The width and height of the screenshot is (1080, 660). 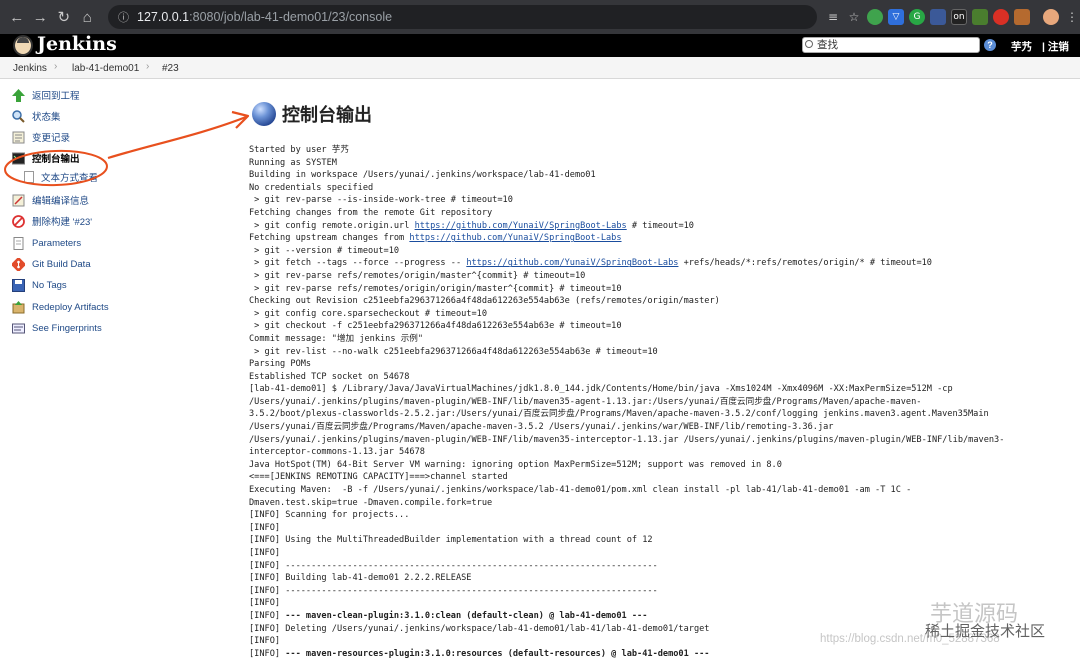 What do you see at coordinates (17, 17) in the screenshot?
I see `back-icon: ←` at bounding box center [17, 17].